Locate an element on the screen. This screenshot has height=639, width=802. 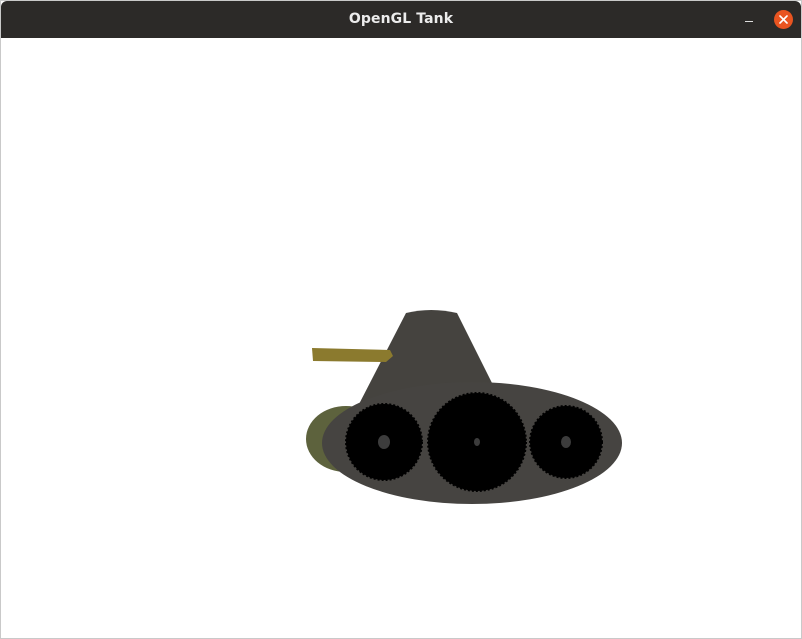
minimize-button is located at coordinates (749, 20).